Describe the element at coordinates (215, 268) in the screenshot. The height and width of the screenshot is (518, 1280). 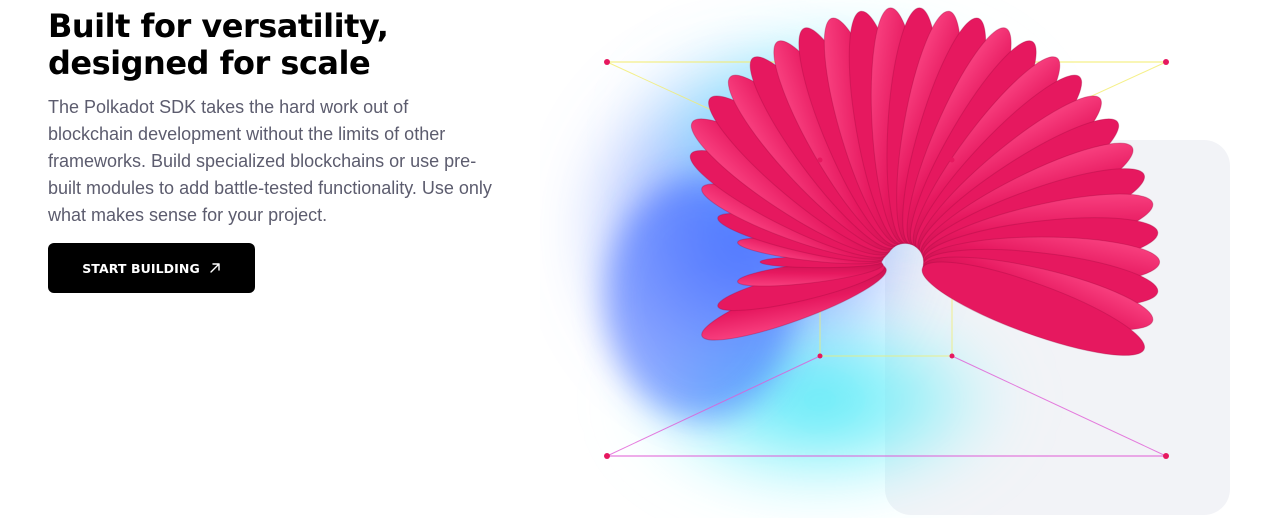
I see `arrow-up-right-icon` at that location.